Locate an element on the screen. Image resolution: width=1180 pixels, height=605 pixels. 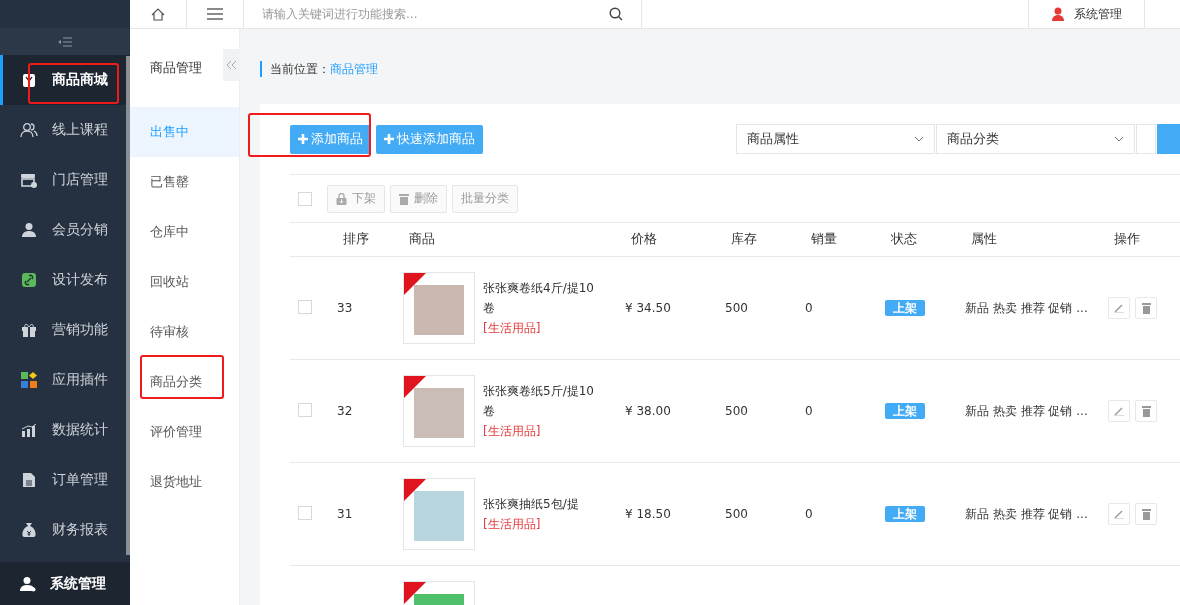
users-icon is located at coordinates (29, 130).